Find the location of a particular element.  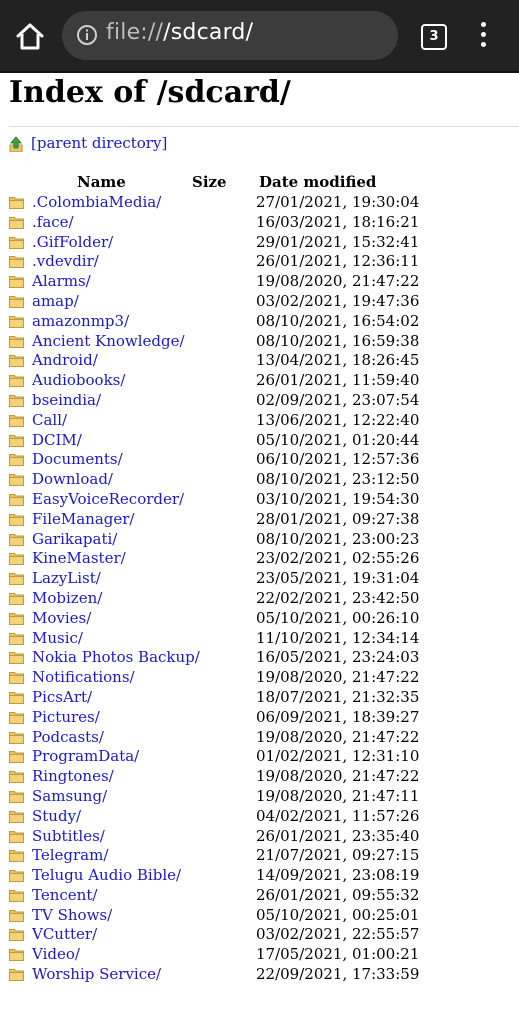

divider is located at coordinates (264, 126).